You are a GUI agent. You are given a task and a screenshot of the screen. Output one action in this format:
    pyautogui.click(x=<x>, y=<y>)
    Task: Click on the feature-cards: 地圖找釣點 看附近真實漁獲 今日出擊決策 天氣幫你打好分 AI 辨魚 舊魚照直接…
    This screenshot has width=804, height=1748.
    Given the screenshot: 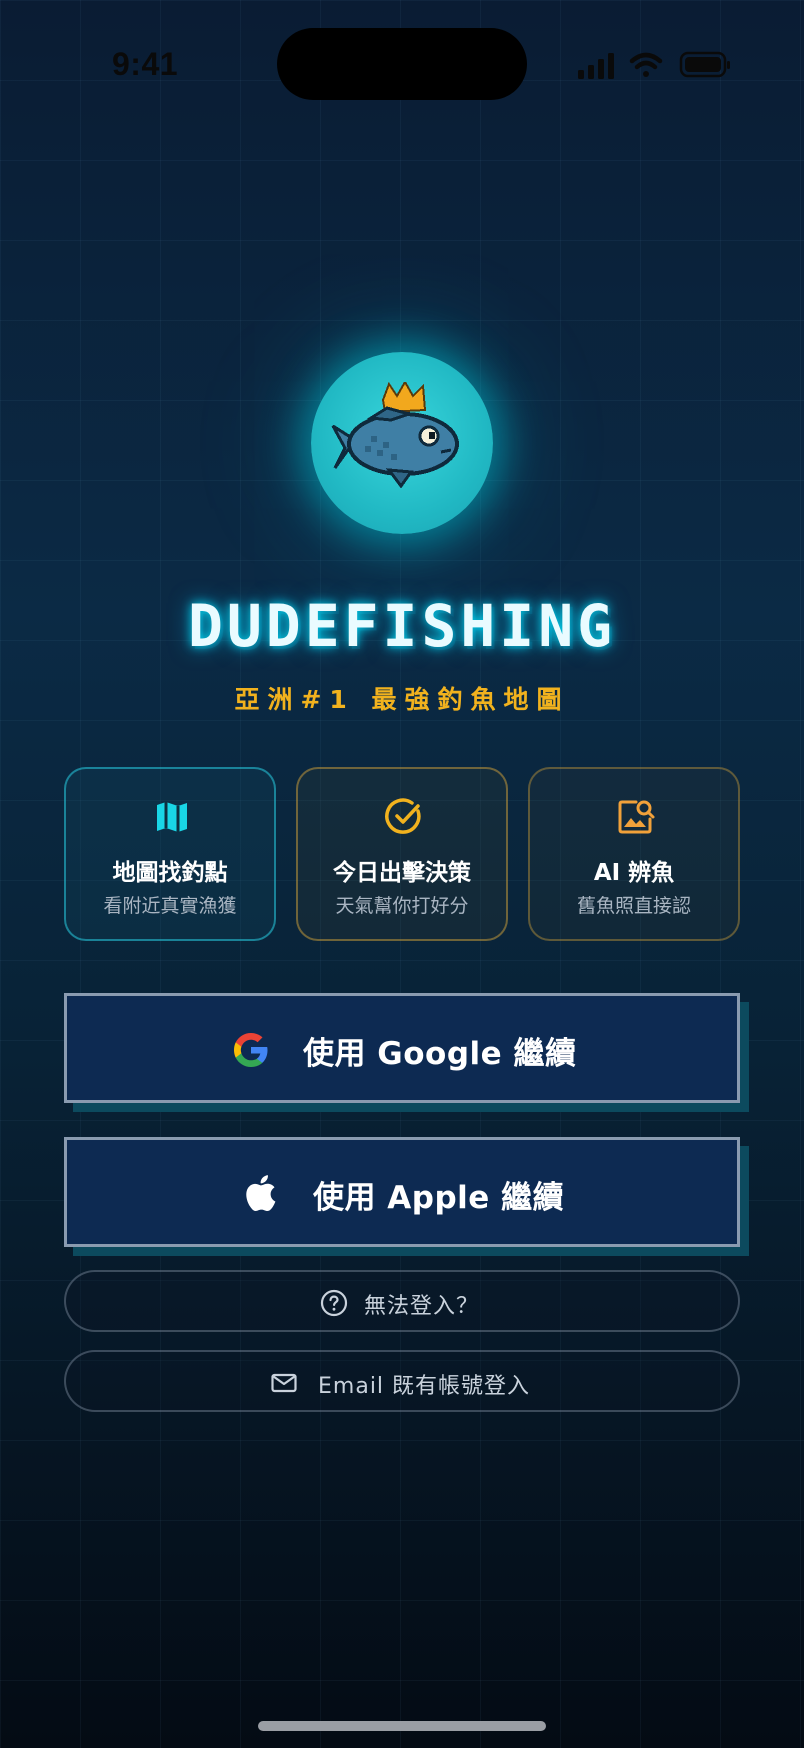 What is the action you would take?
    pyautogui.click(x=402, y=854)
    